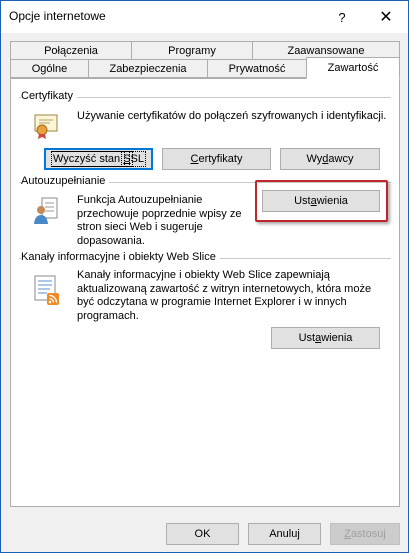  What do you see at coordinates (321, 201) in the screenshot?
I see `highlight-frame` at bounding box center [321, 201].